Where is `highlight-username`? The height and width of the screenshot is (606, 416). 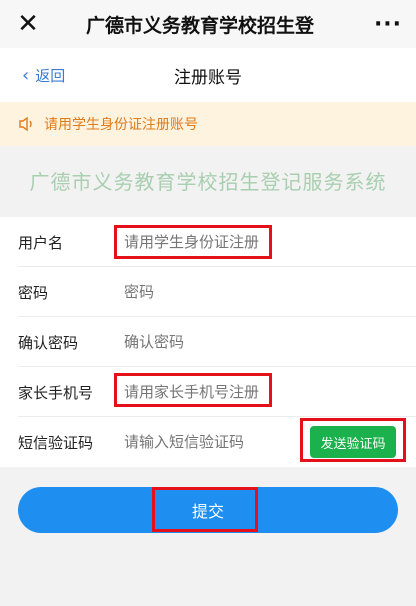
highlight-username is located at coordinates (193, 242).